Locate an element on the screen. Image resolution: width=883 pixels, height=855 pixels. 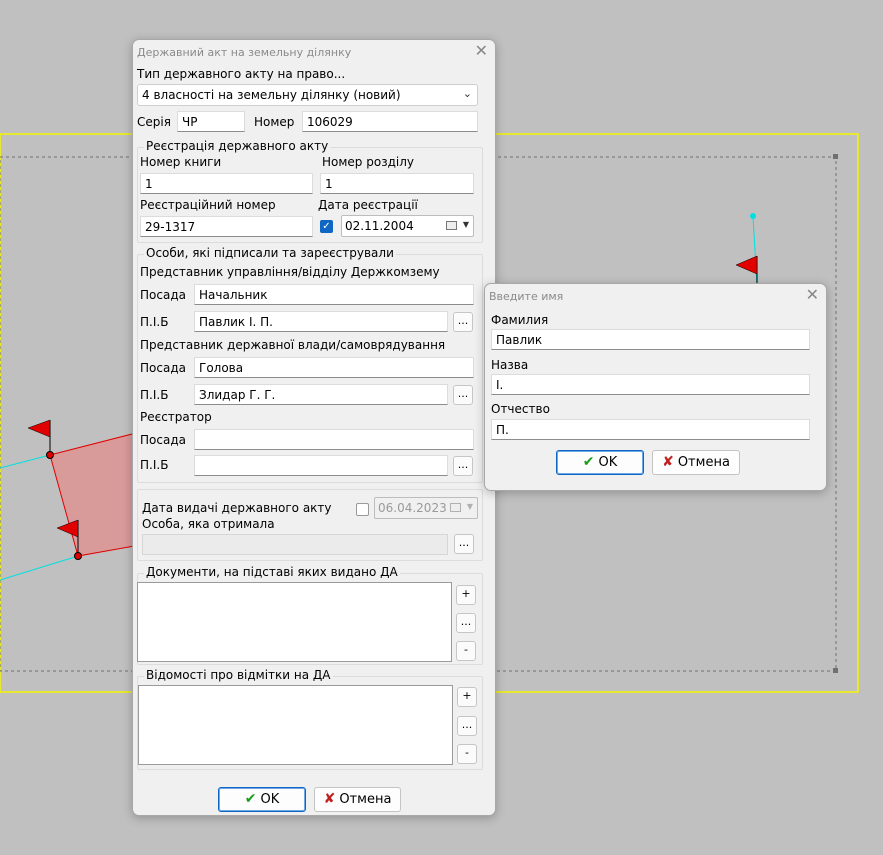
firstname-label: Назва is located at coordinates (510, 365).